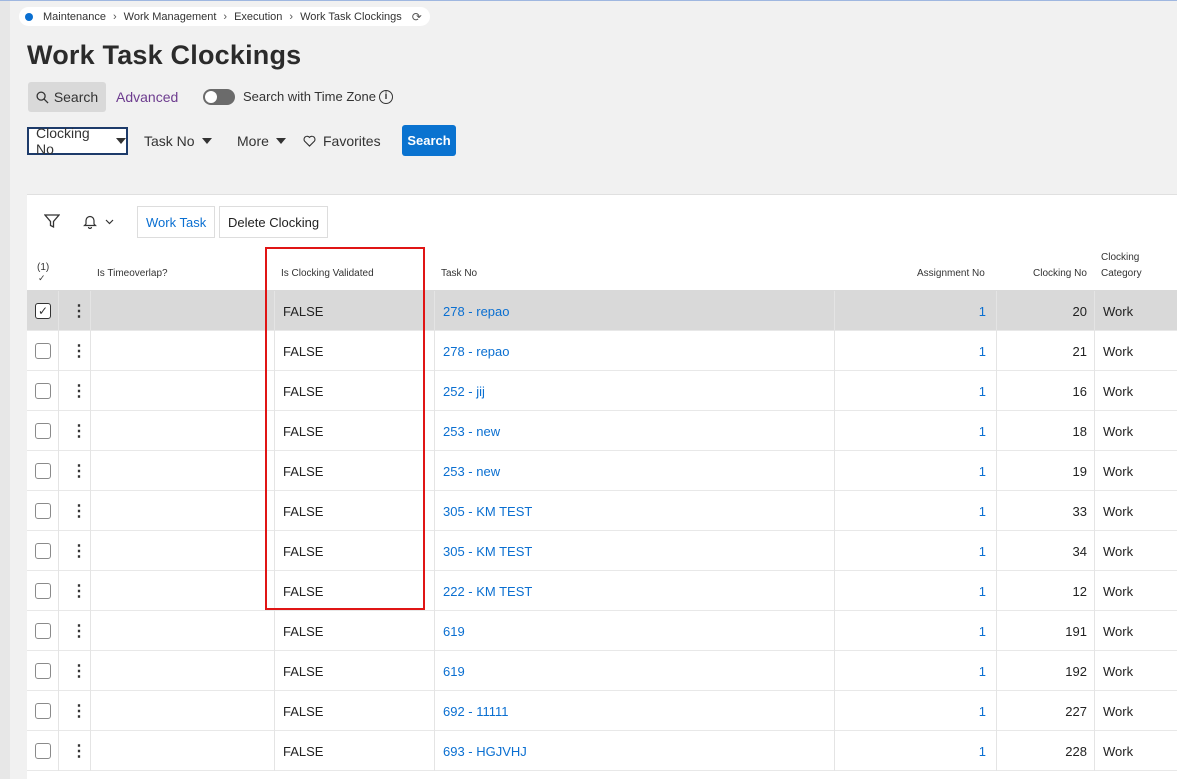  Describe the element at coordinates (602, 551) in the screenshot. I see `table-row: ⋮ FALSE 305 - KM TEST 1 34 Work` at that location.